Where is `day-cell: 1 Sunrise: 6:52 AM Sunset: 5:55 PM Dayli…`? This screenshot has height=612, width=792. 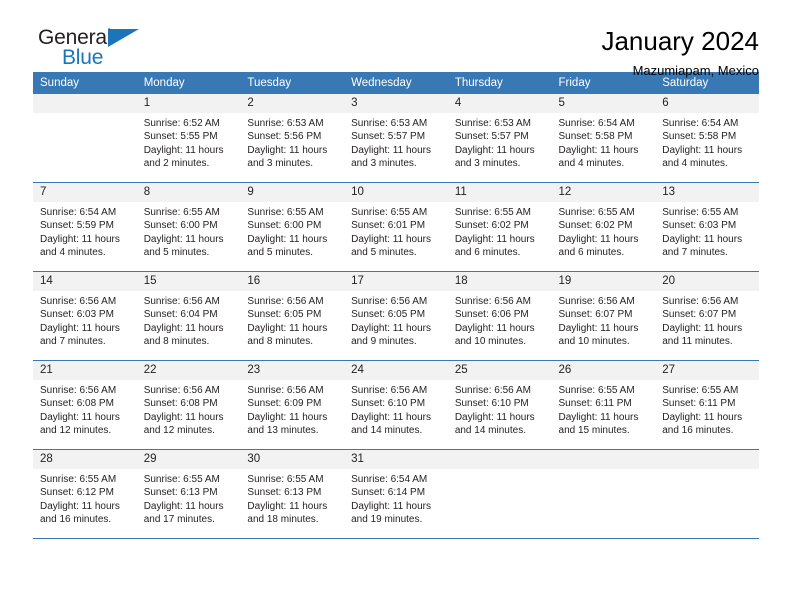 day-cell: 1 Sunrise: 6:52 AM Sunset: 5:55 PM Dayli… is located at coordinates (188, 138).